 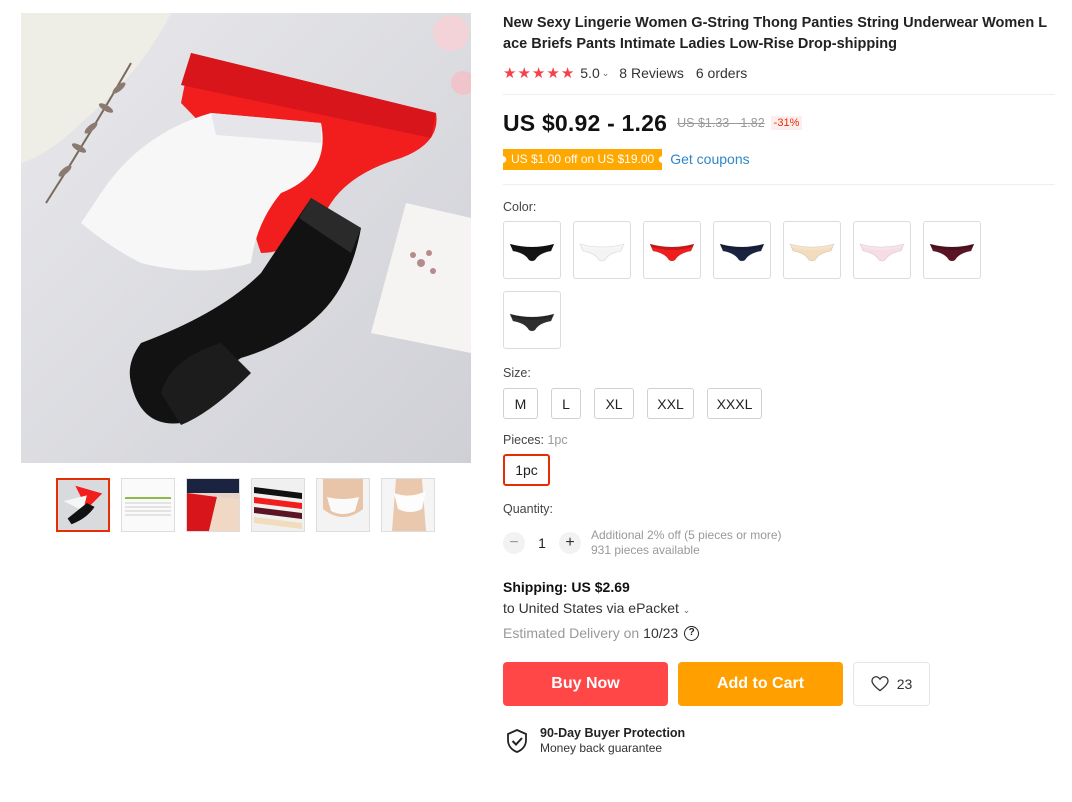 I want to click on swatch-thumbnail-nude, so click(x=812, y=252).